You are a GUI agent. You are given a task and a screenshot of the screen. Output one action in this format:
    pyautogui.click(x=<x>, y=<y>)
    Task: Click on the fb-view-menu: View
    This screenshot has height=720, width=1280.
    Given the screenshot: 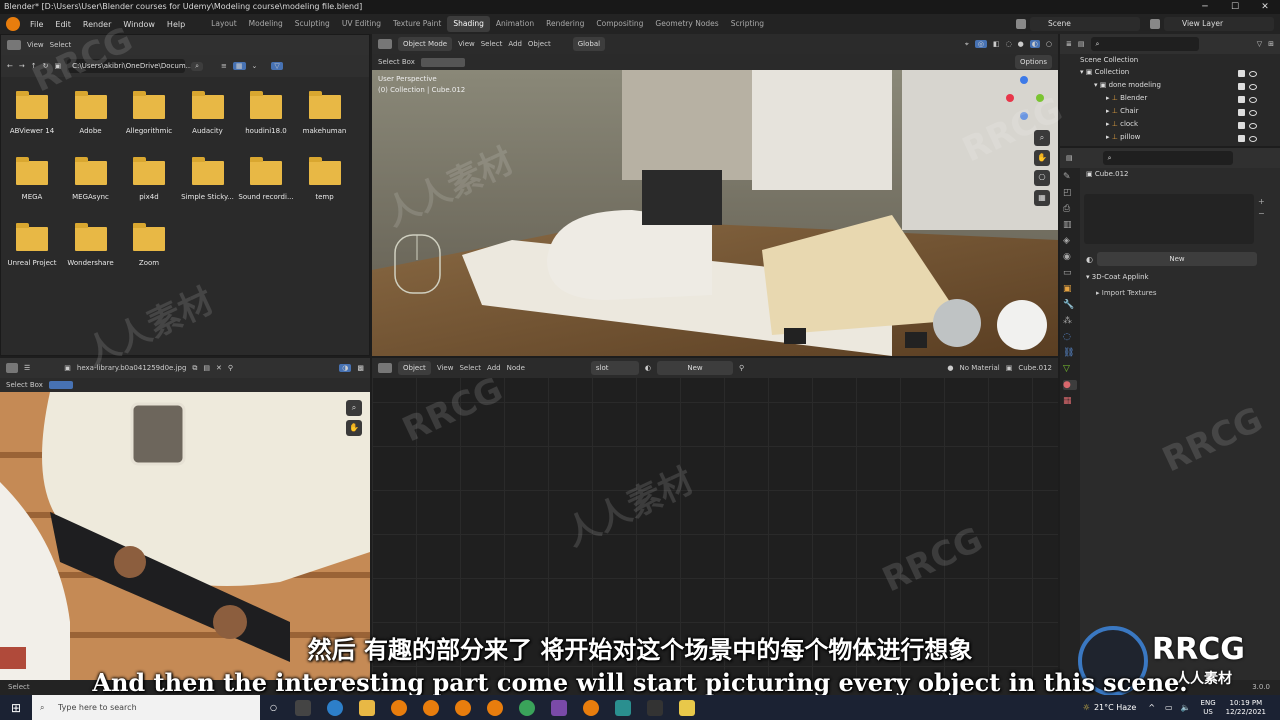 What is the action you would take?
    pyautogui.click(x=35, y=45)
    